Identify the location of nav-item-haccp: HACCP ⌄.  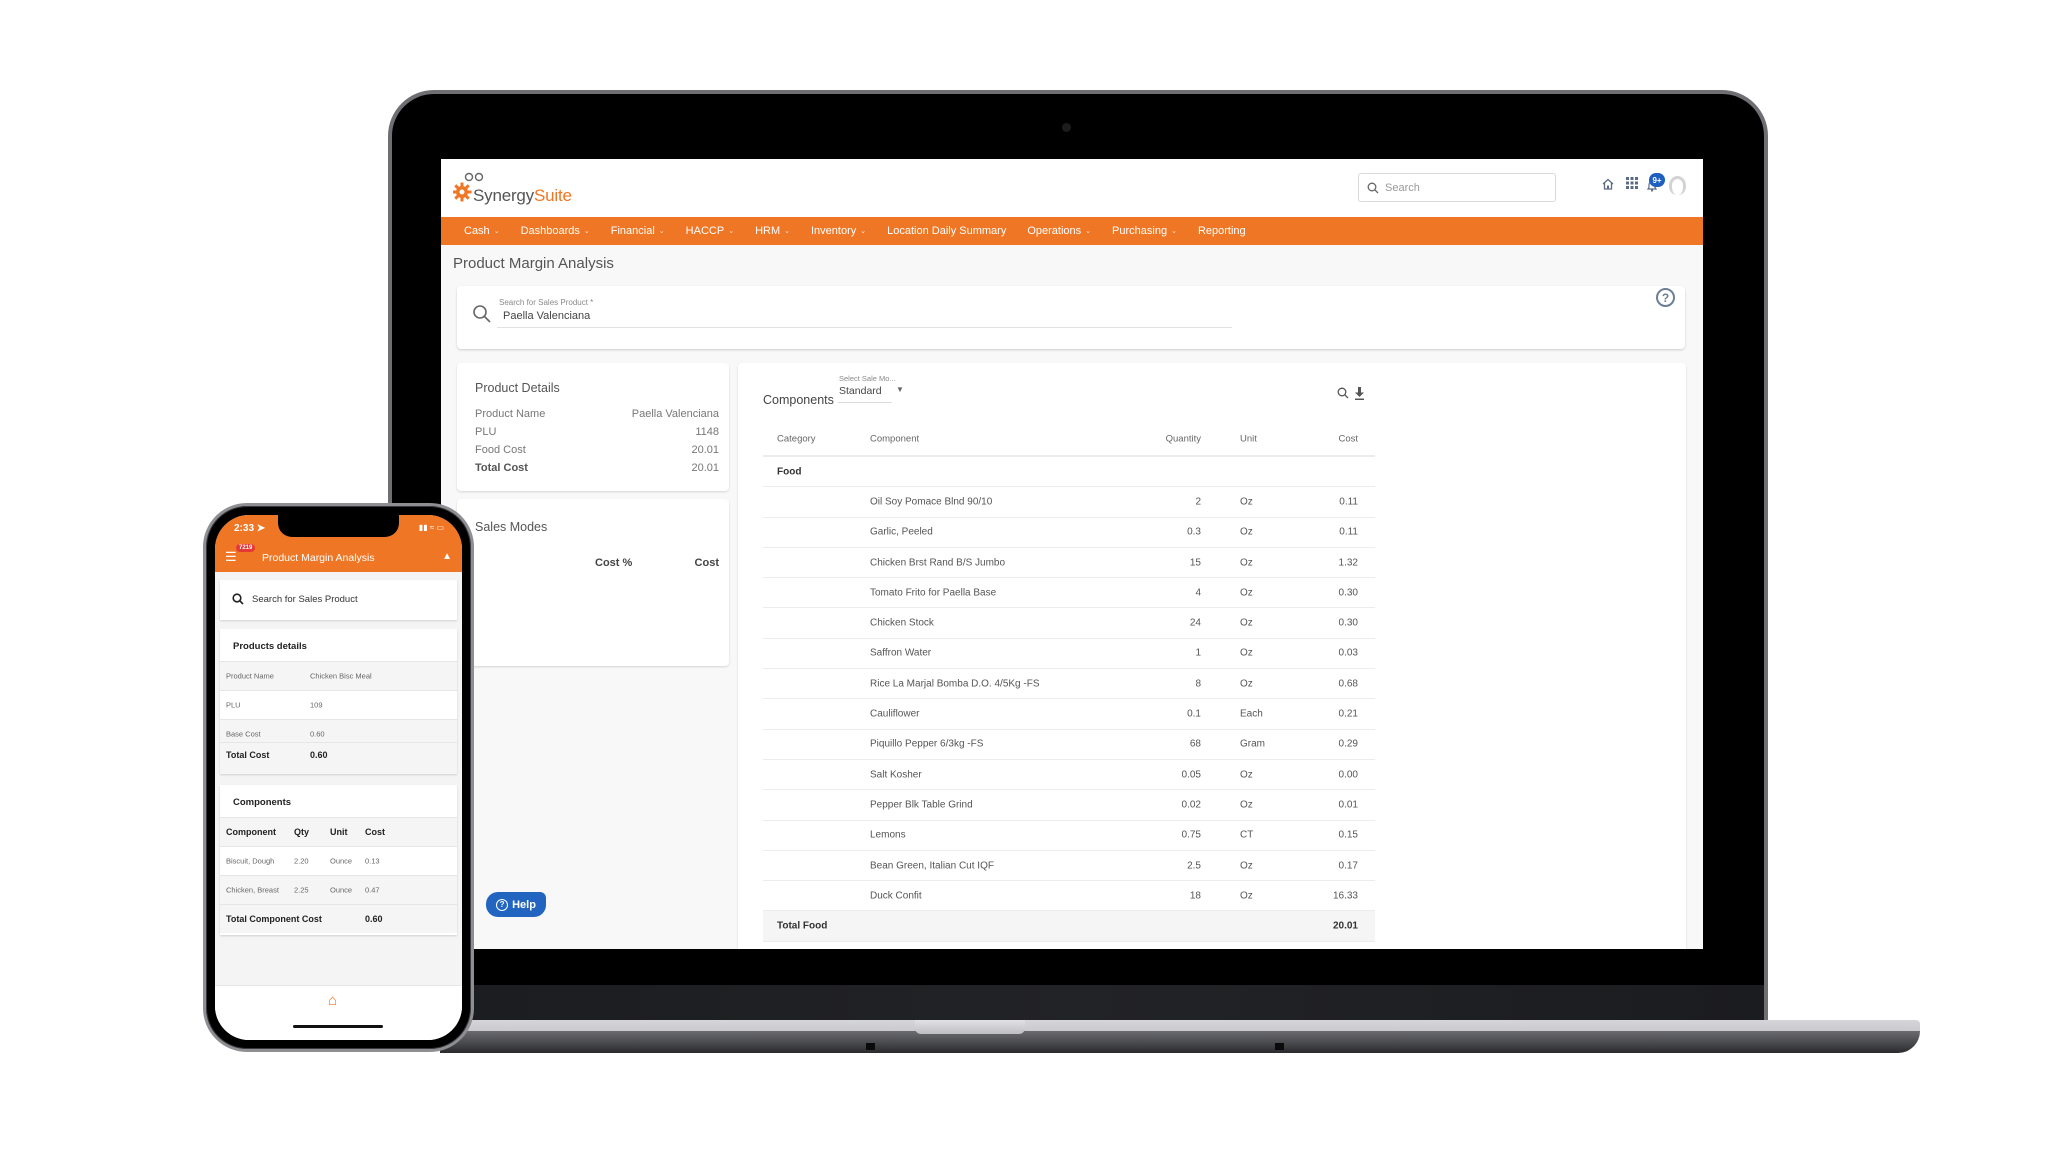
(710, 231).